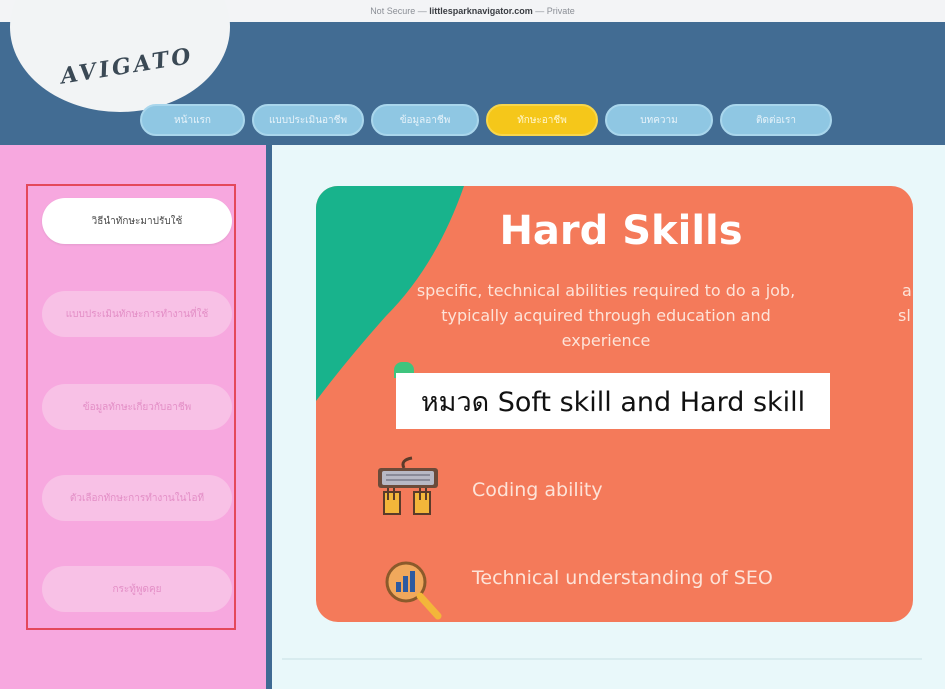  Describe the element at coordinates (408, 485) in the screenshot. I see `keyboard-hands-icon` at that location.